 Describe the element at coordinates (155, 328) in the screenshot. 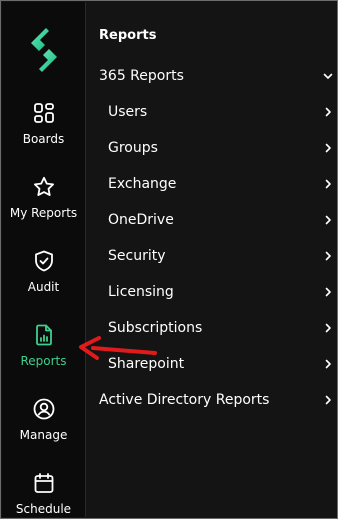

I see `menu-item-label: Subscriptions` at that location.